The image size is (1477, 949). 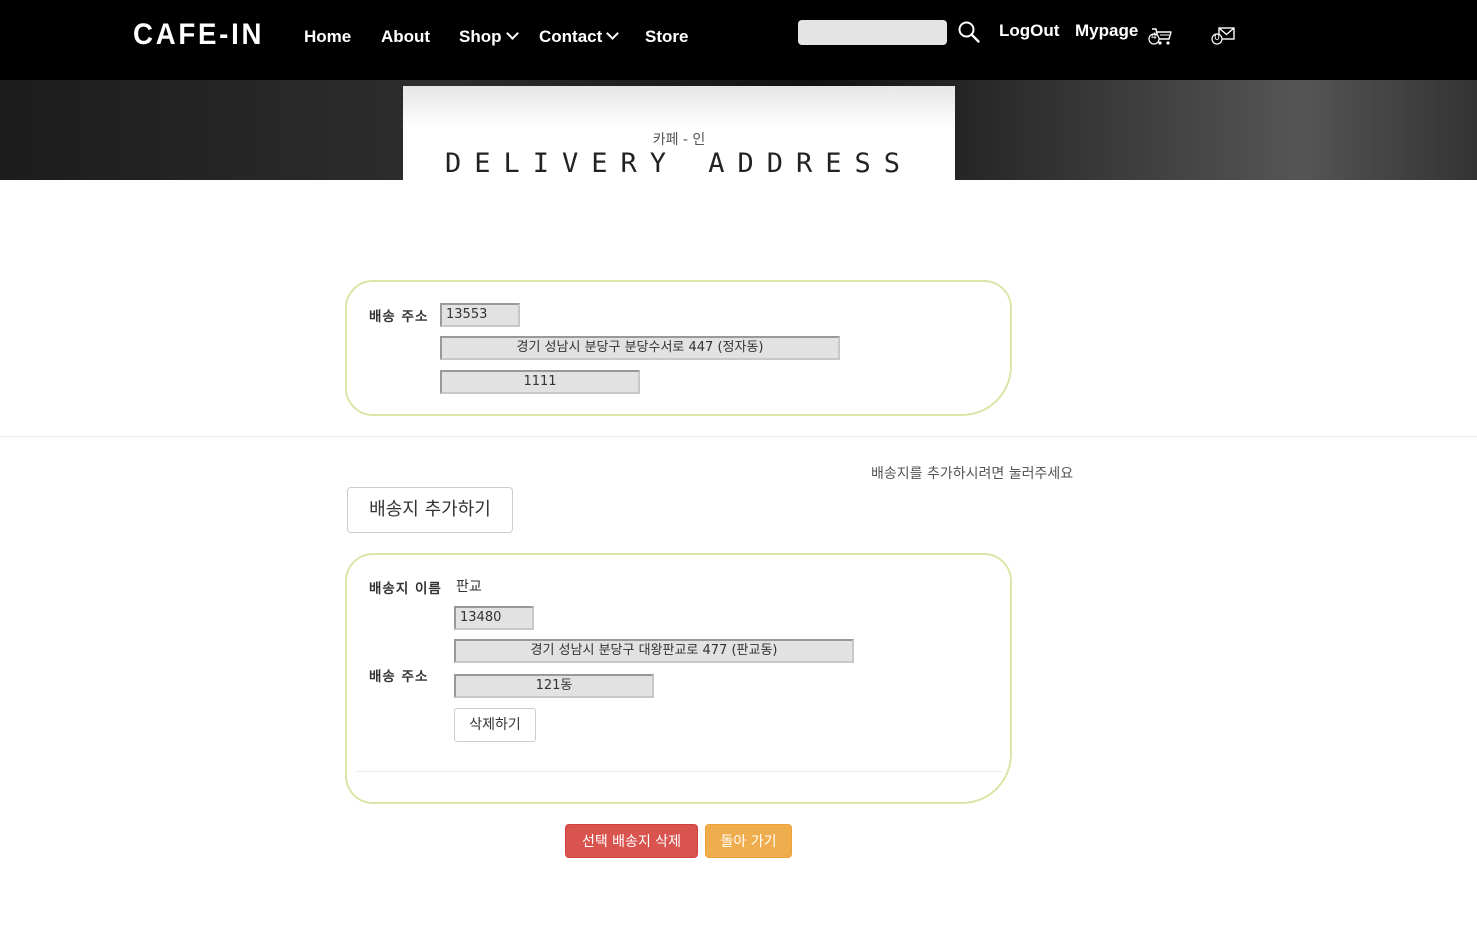 What do you see at coordinates (554, 686) in the screenshot?
I see `address-detail-field: 121동` at bounding box center [554, 686].